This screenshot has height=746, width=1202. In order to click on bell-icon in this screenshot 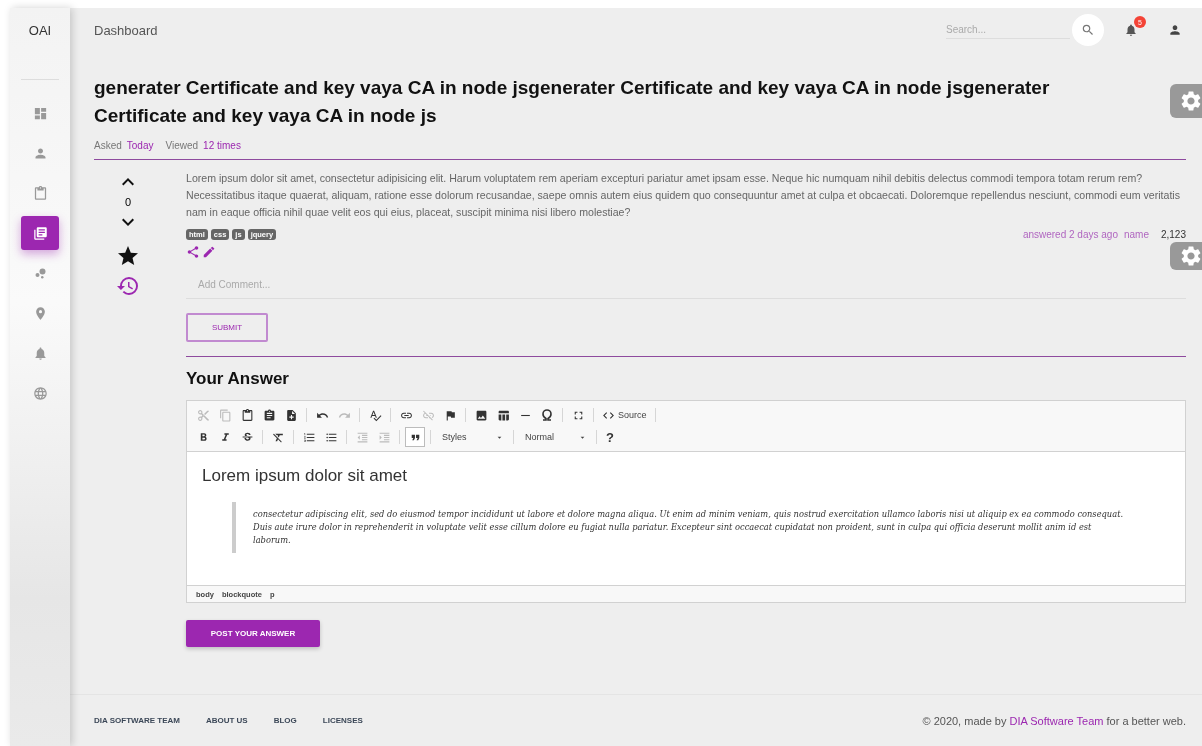, I will do `click(1131, 30)`.